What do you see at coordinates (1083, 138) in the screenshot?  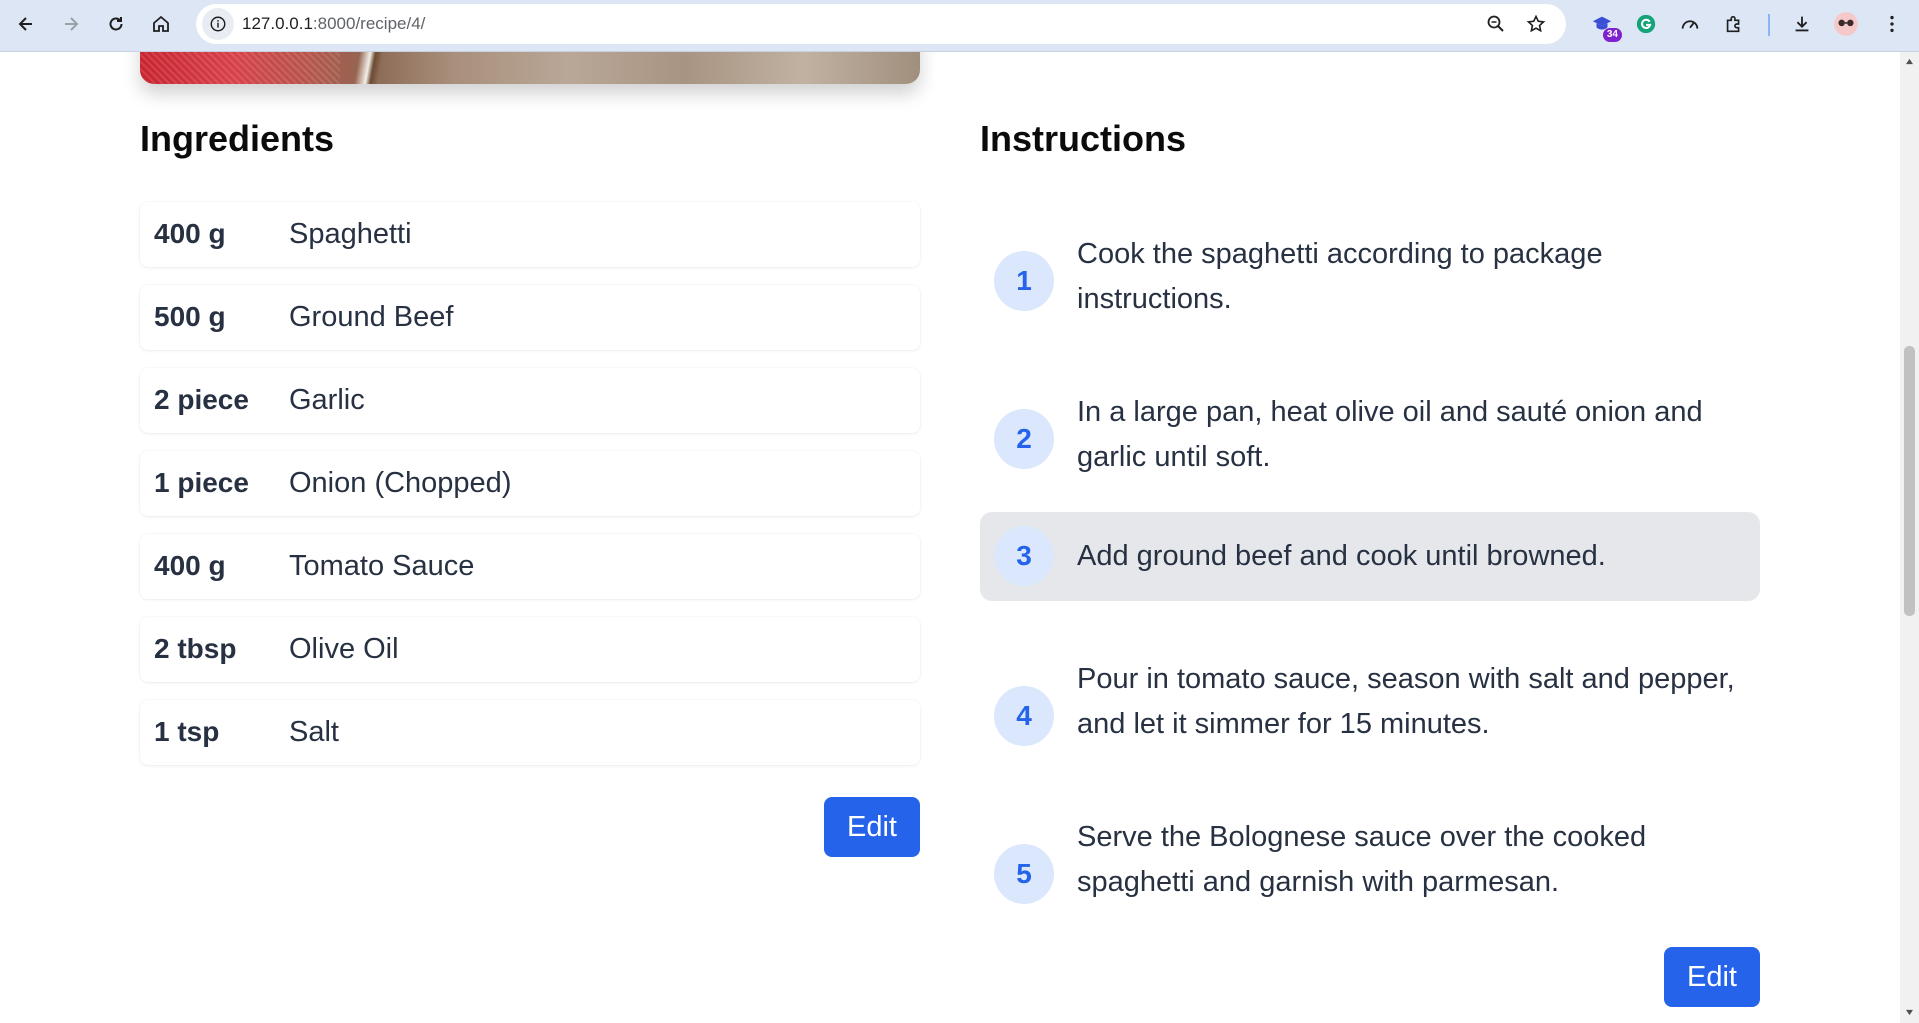 I see `instructions-title: Instructions` at bounding box center [1083, 138].